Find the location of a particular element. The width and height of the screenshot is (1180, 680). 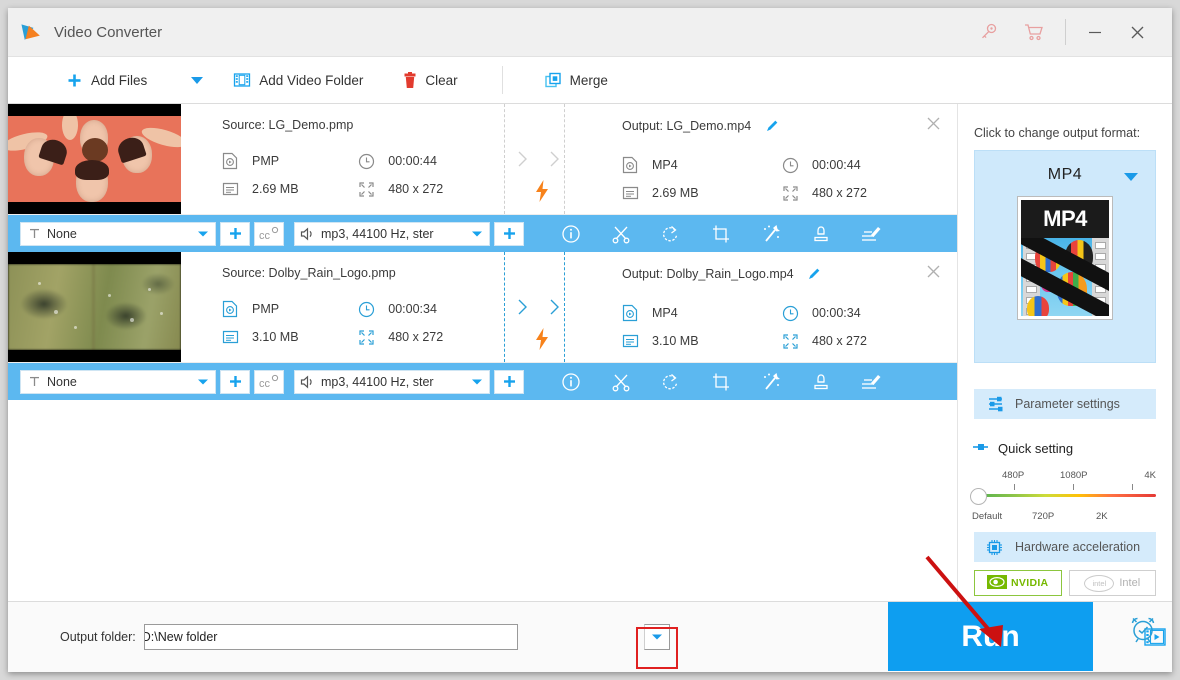

speaker-icon is located at coordinates (308, 381).